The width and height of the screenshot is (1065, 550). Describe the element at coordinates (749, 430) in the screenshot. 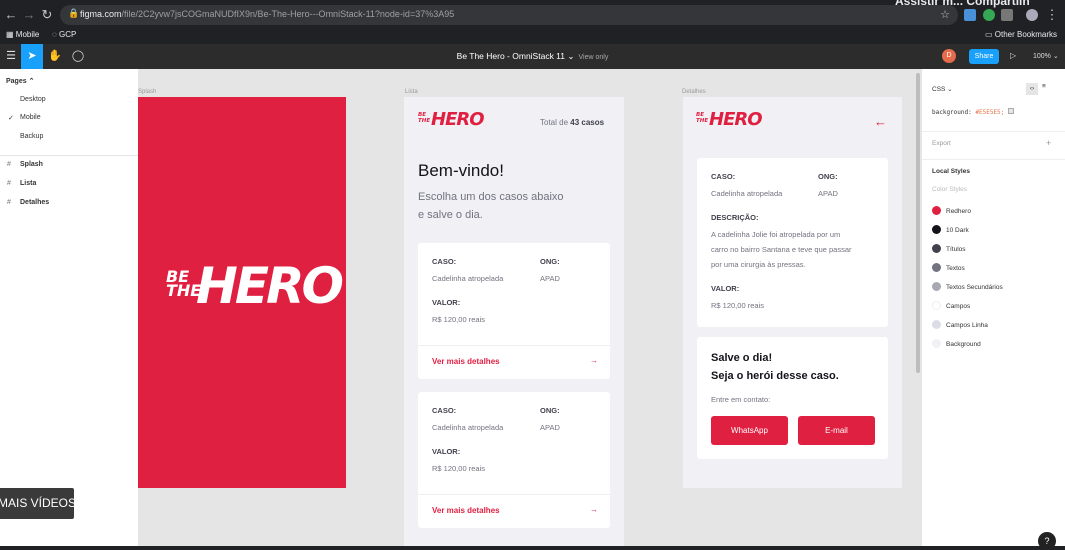

I see `whatsapp-button: WhatsApp` at that location.